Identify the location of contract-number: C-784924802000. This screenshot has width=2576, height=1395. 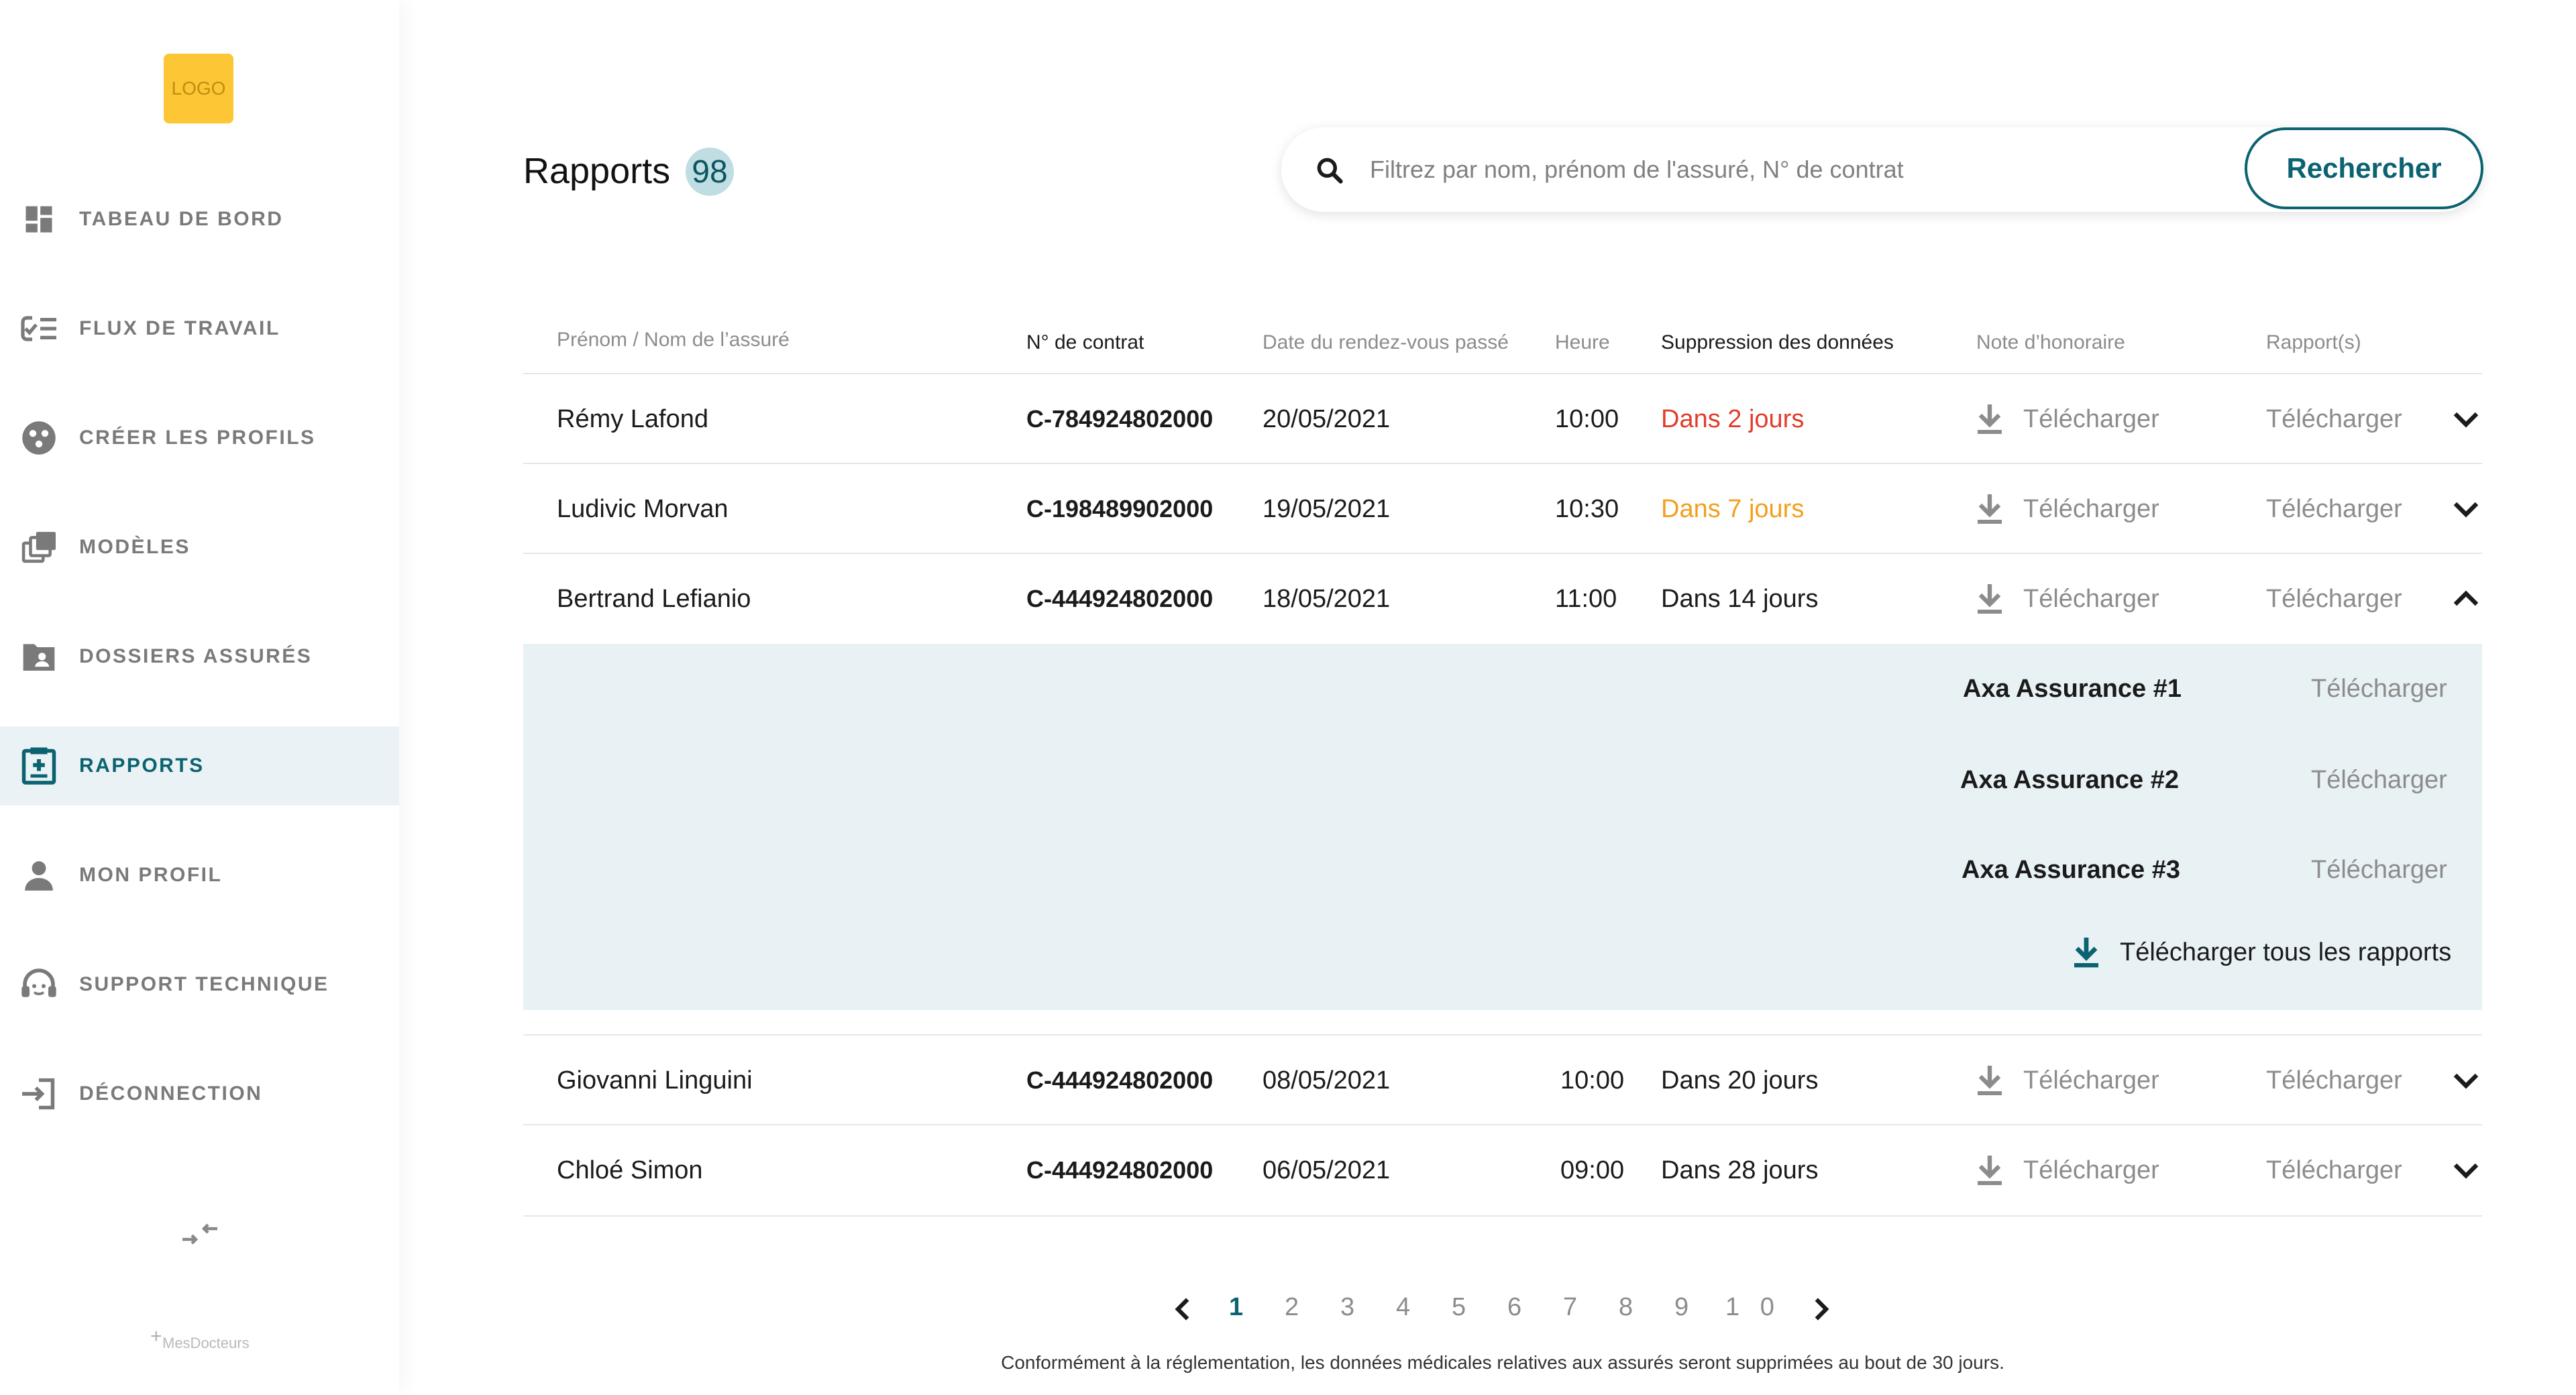
(1120, 419).